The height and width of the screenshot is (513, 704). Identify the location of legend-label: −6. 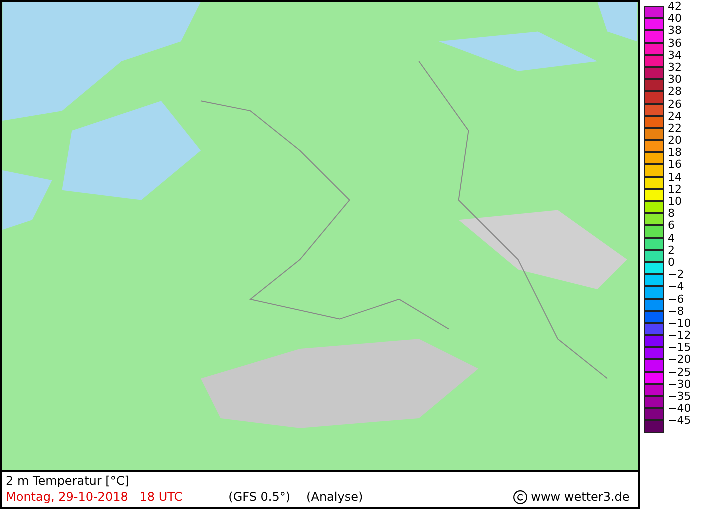
(676, 299).